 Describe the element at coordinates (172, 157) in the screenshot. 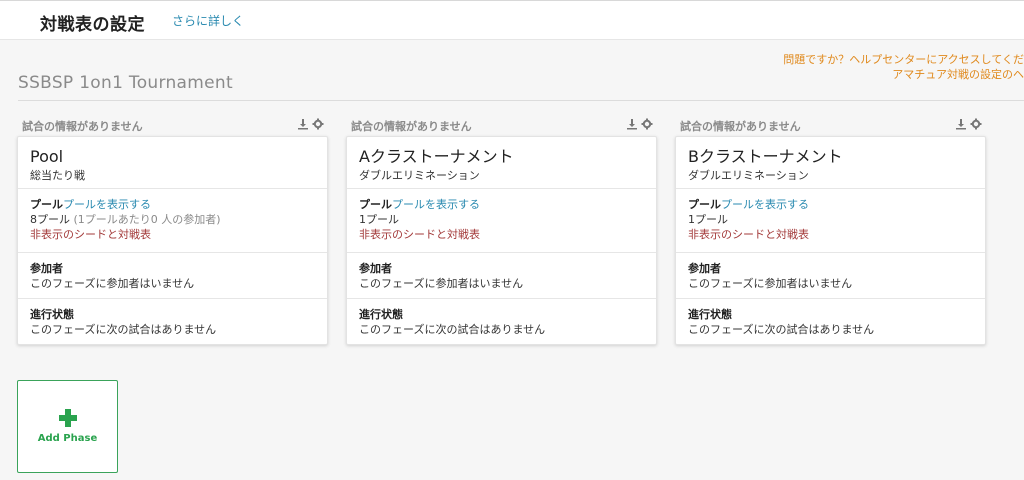

I see `phase-name: Pool` at that location.